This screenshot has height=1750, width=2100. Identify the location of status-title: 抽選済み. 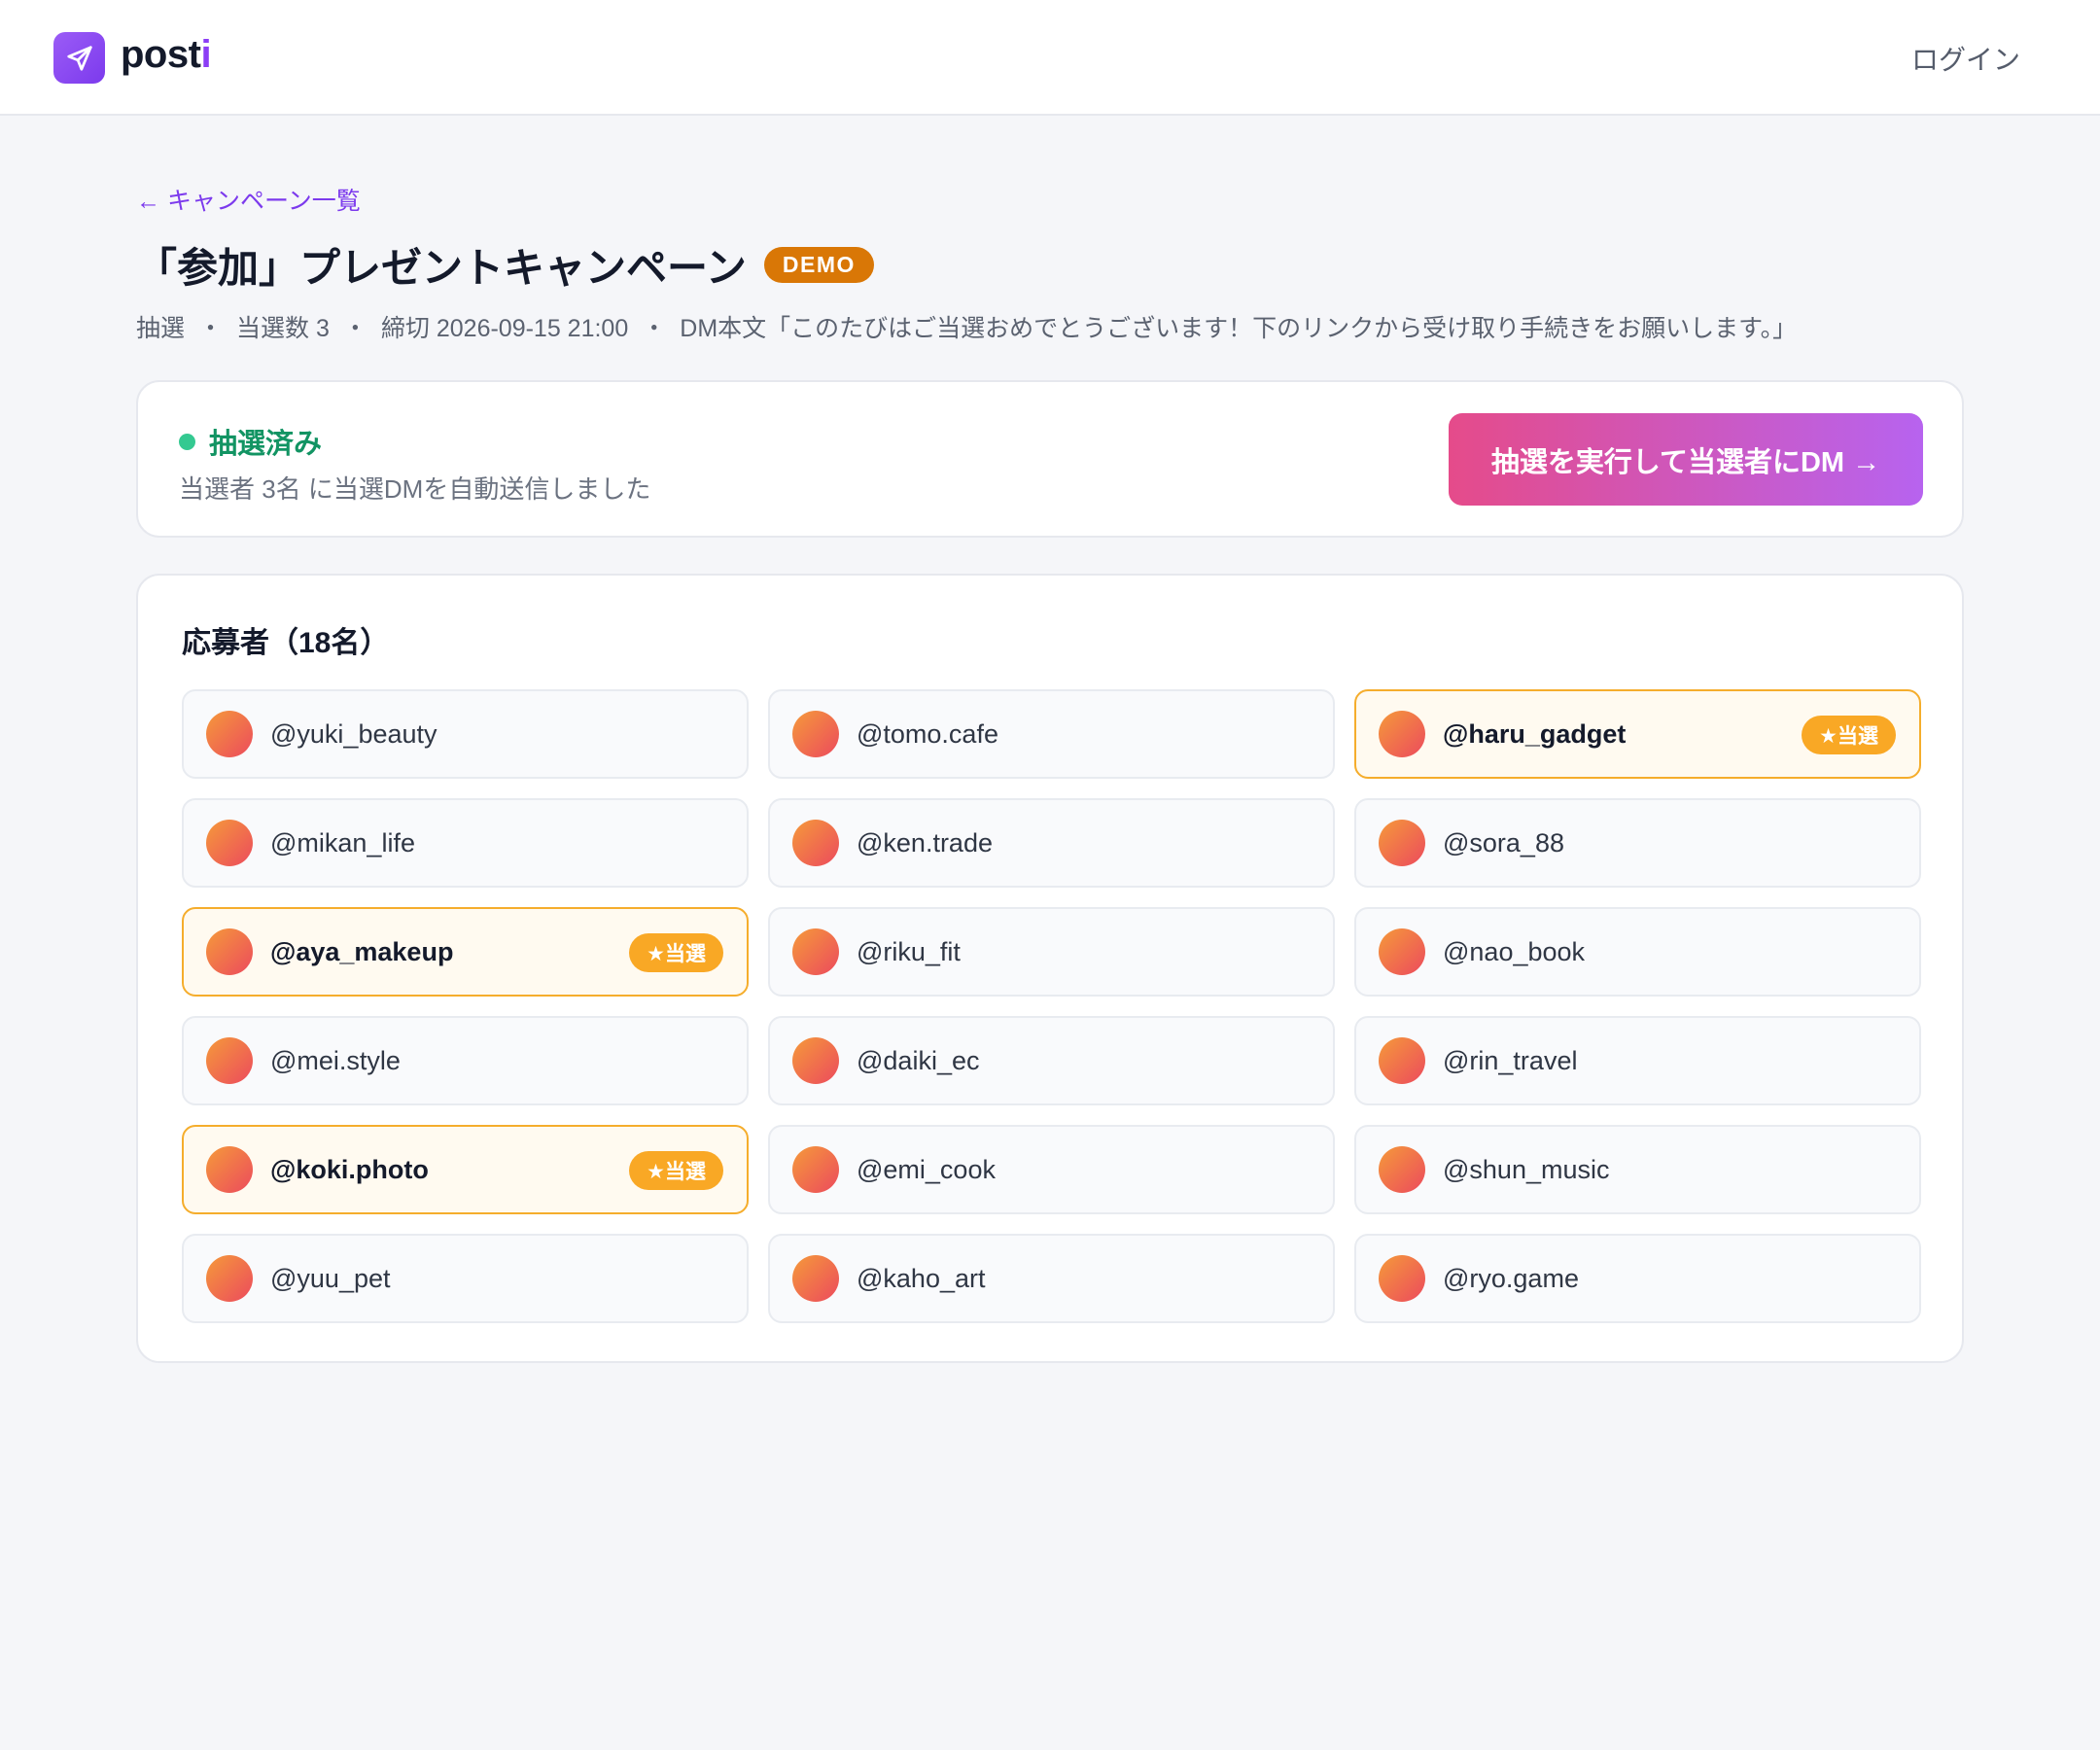
(266, 444).